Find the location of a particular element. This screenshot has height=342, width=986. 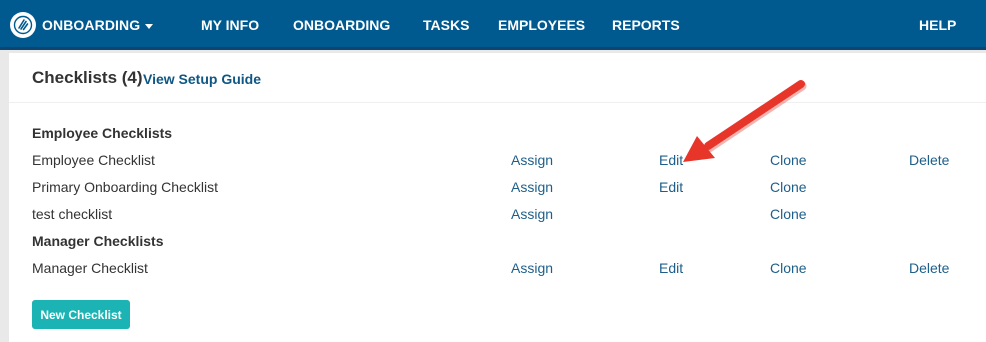

onboarding-brand-menu: ONBOARDING is located at coordinates (82, 25).